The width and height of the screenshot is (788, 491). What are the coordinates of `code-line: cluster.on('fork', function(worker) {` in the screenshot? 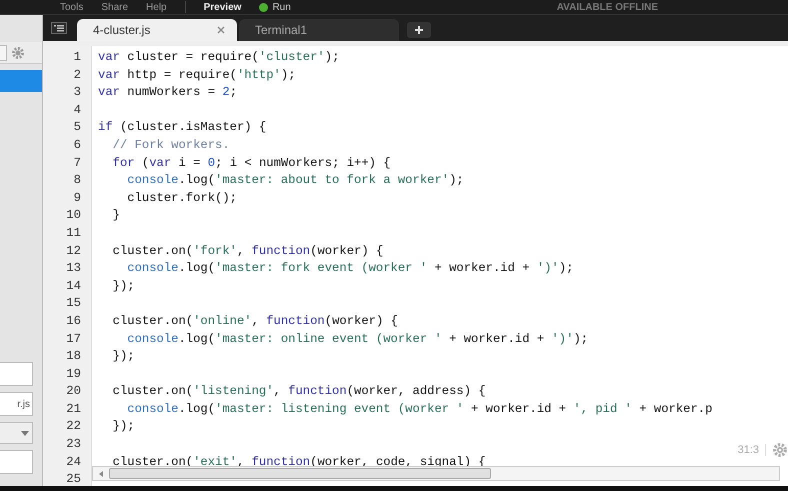 It's located at (248, 251).